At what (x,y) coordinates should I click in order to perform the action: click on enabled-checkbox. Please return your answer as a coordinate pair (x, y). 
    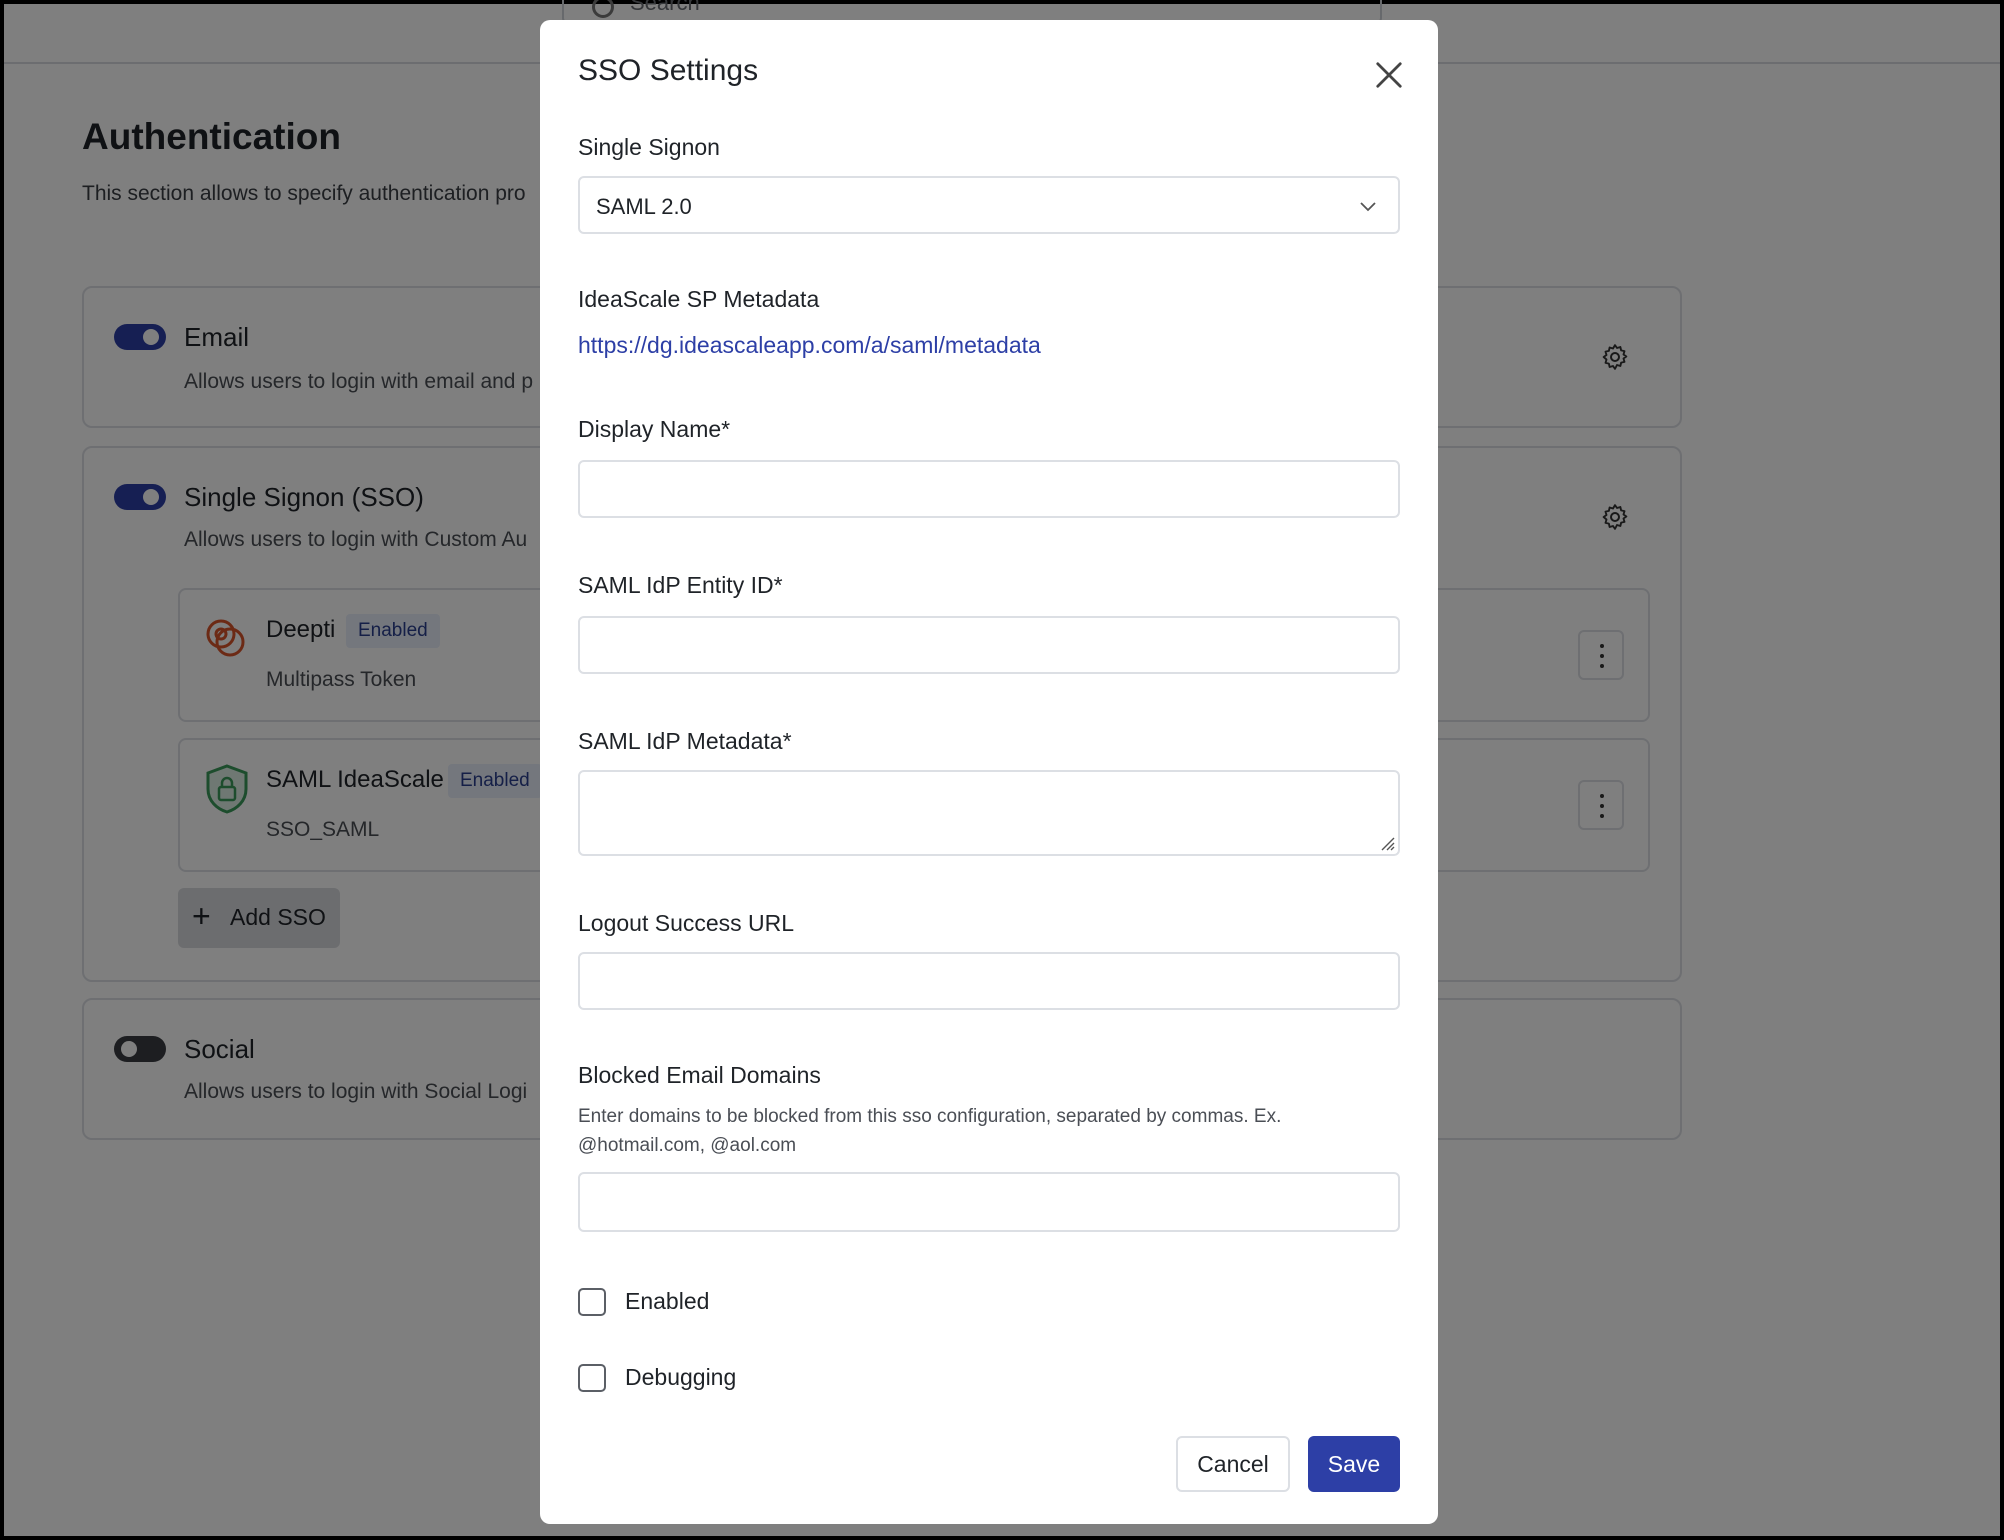
    Looking at the image, I should click on (592, 1302).